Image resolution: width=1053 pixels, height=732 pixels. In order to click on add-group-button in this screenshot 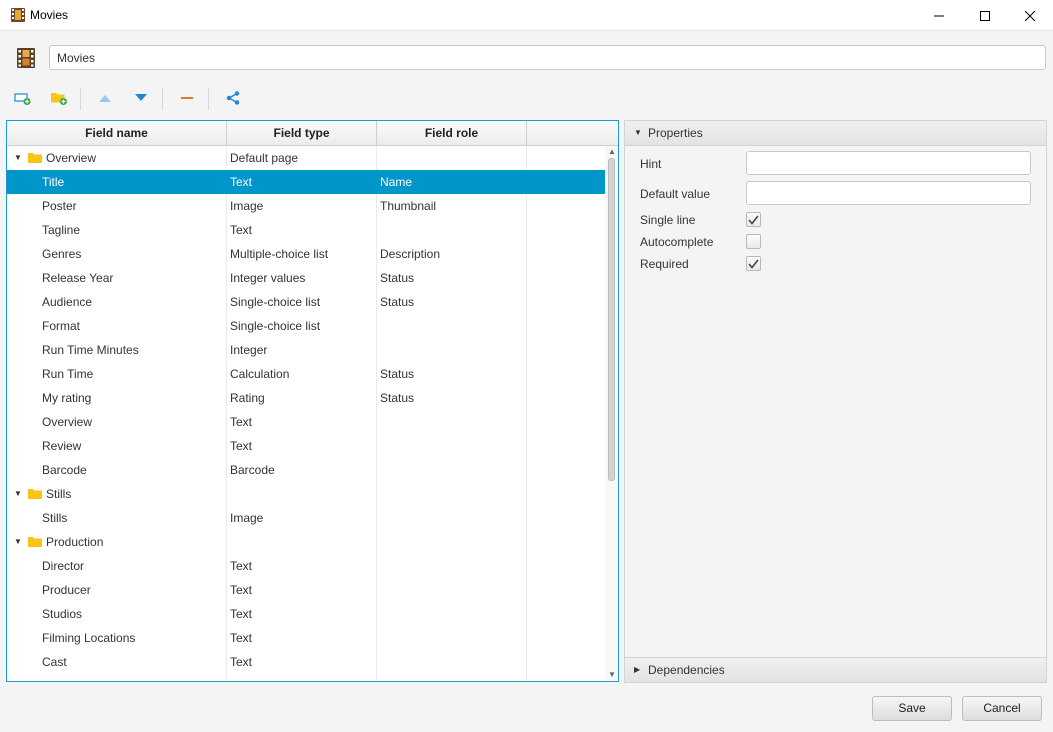, I will do `click(59, 98)`.